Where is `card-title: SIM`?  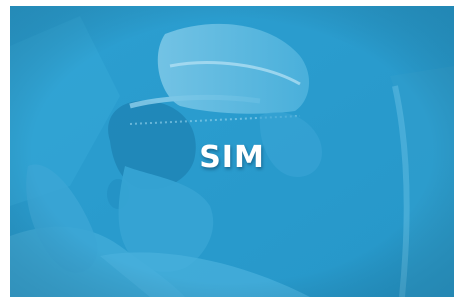 card-title: SIM is located at coordinates (232, 157).